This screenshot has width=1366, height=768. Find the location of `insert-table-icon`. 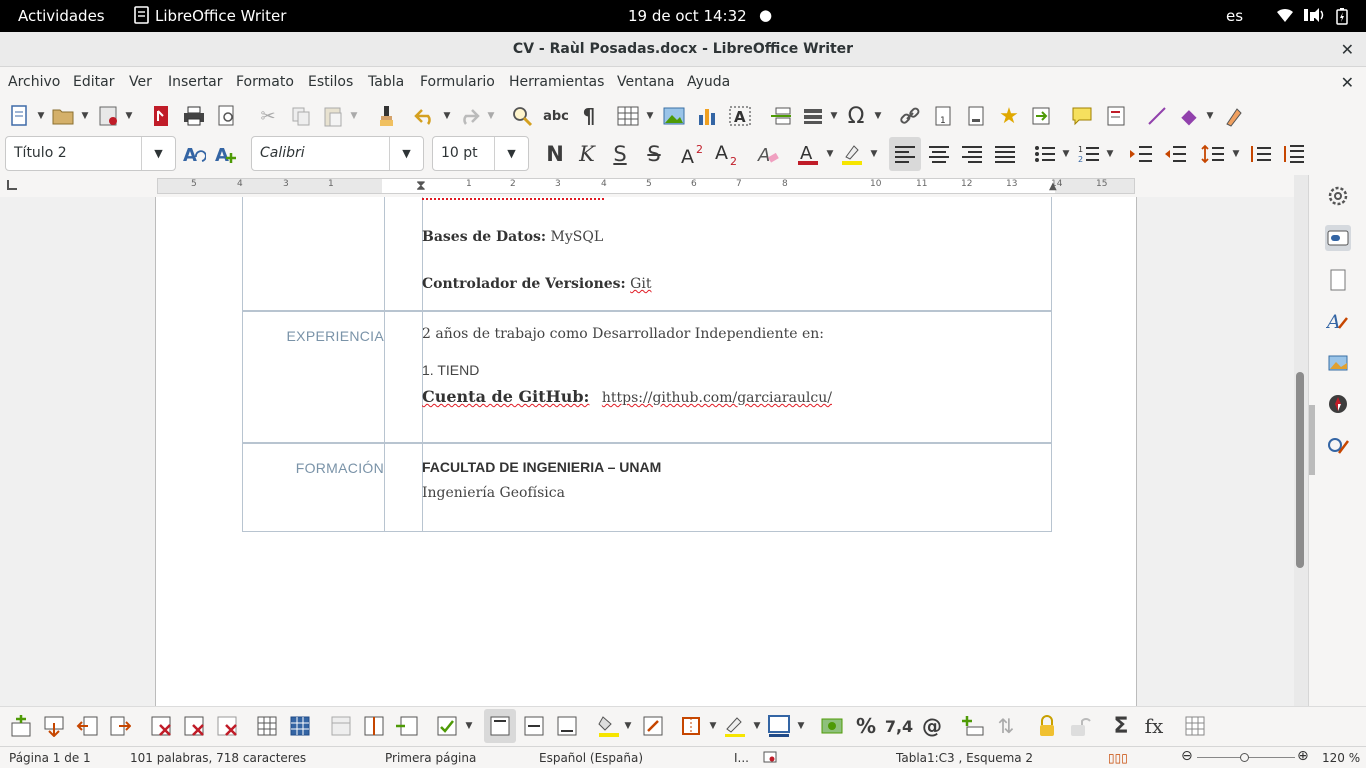

insert-table-icon is located at coordinates (628, 116).